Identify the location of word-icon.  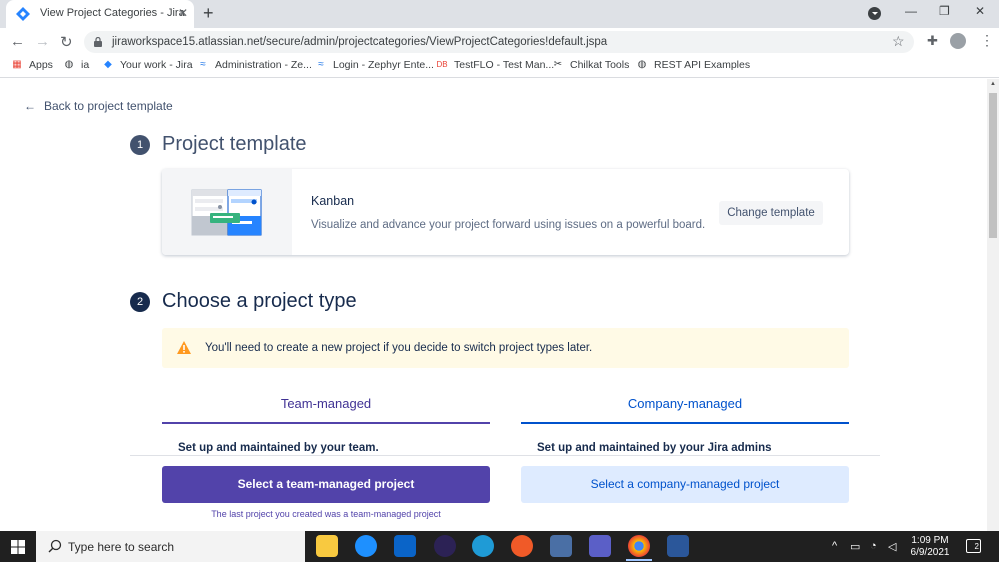
(678, 546).